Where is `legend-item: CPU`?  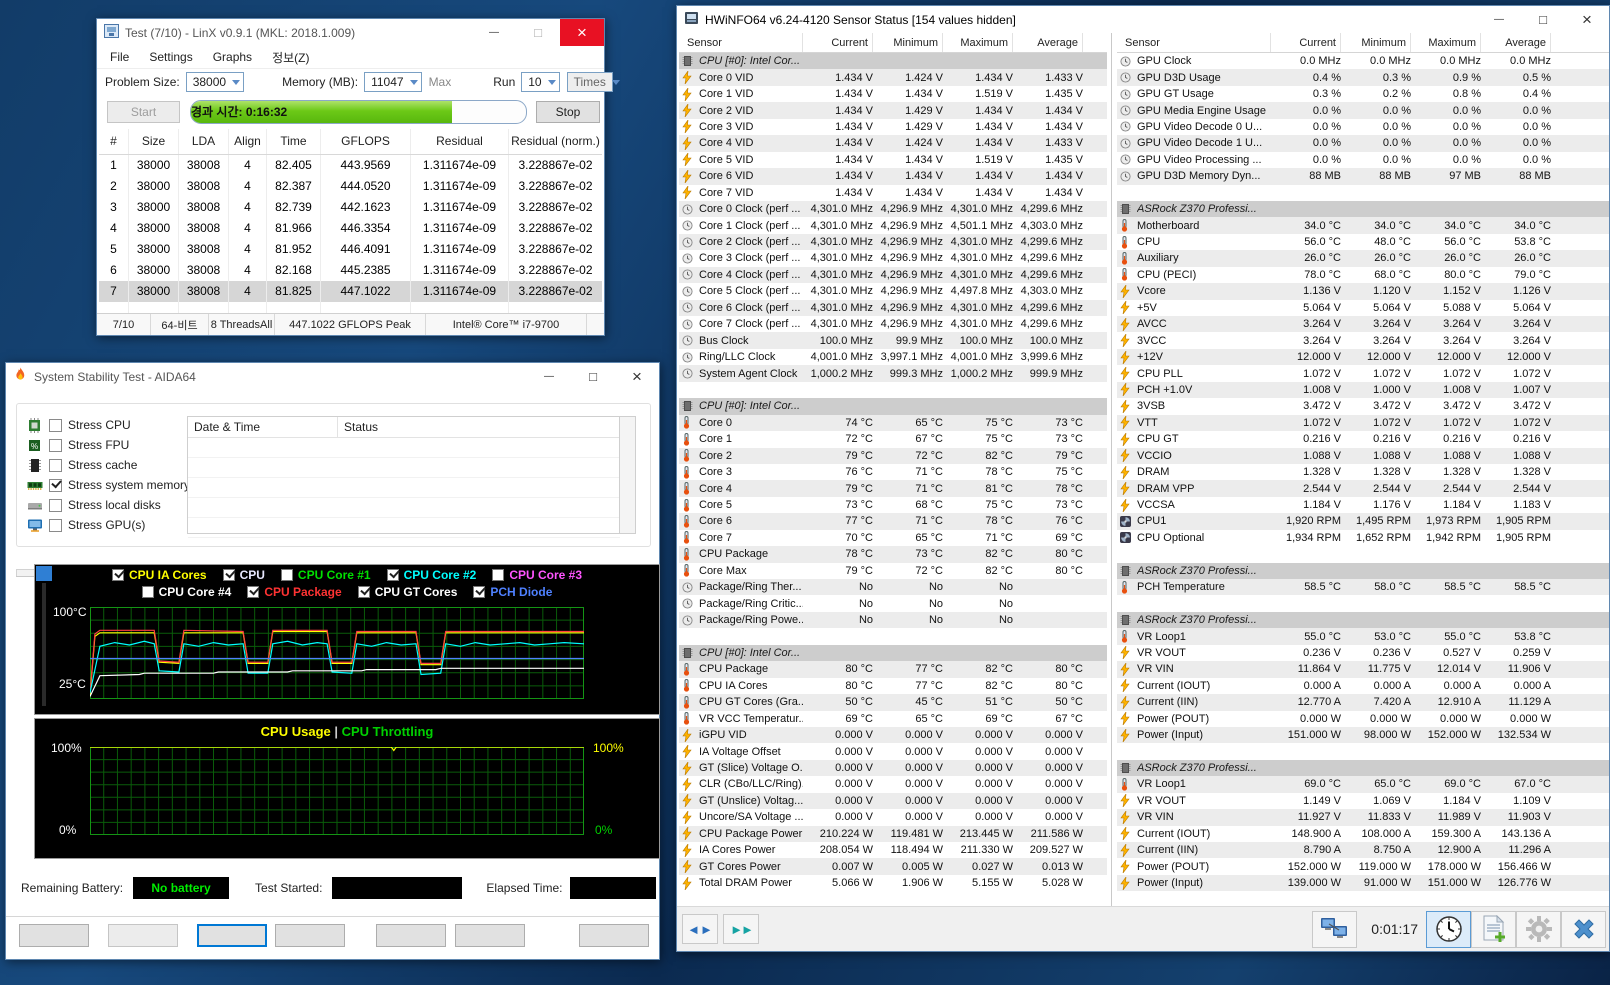 legend-item: CPU is located at coordinates (243, 575).